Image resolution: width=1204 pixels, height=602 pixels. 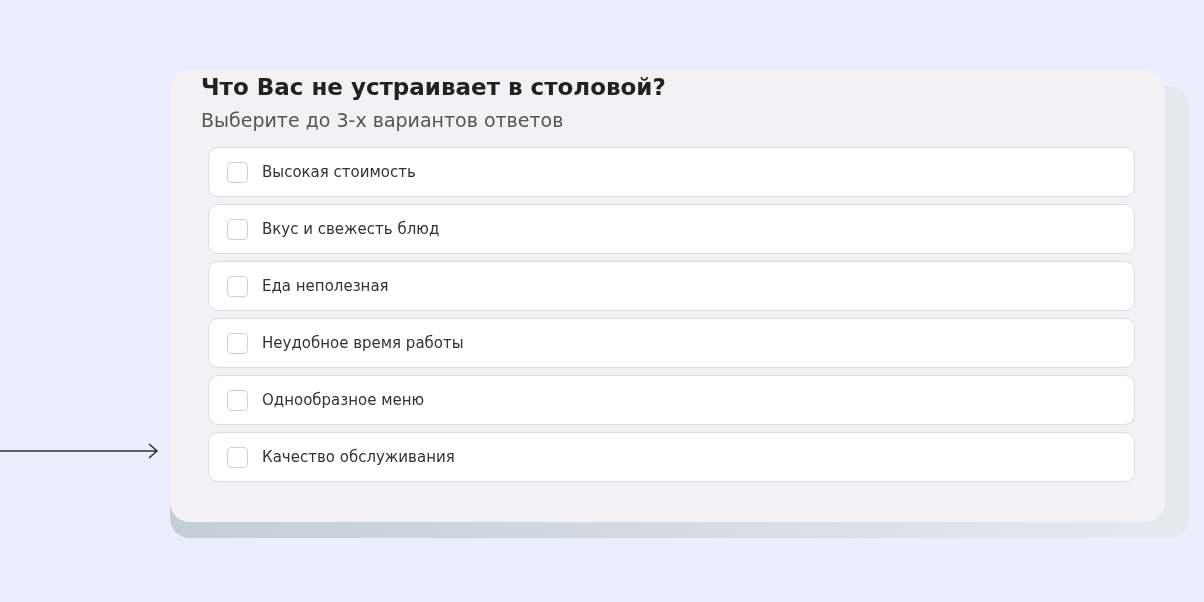 What do you see at coordinates (671, 172) in the screenshot?
I see `answer-option: Высокая стоимость` at bounding box center [671, 172].